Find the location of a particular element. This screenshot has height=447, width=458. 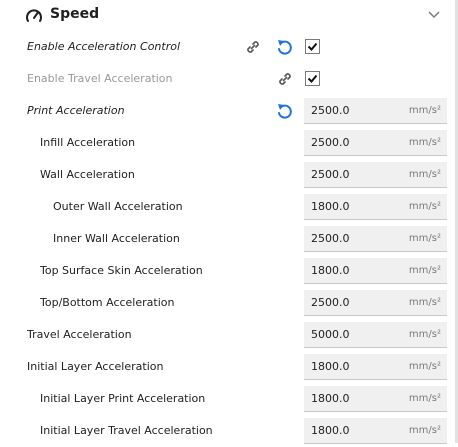

setting-label: Initial Layer Print Acceleration is located at coordinates (123, 398).